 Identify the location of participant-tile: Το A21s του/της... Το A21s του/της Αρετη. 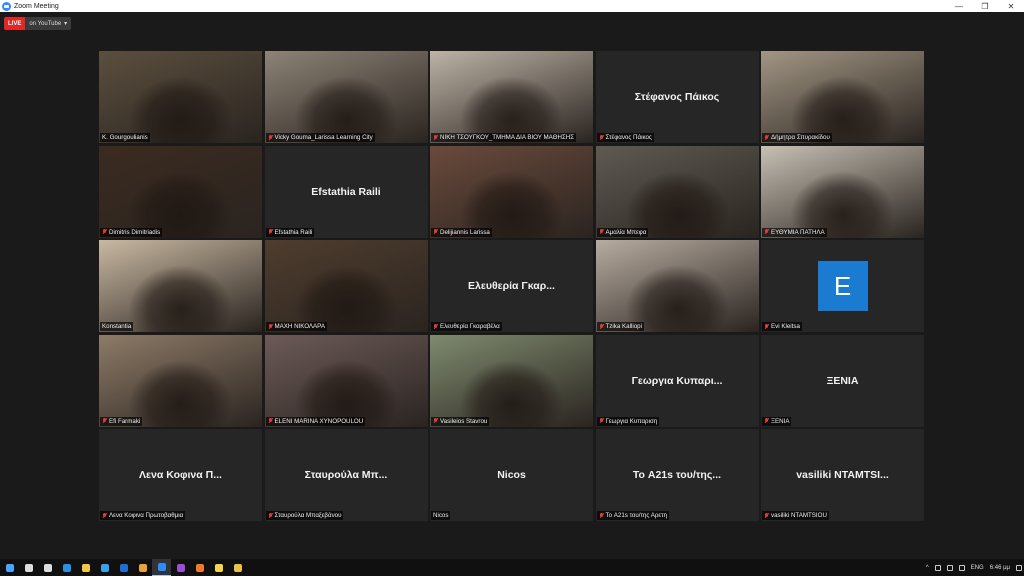
(677, 475).